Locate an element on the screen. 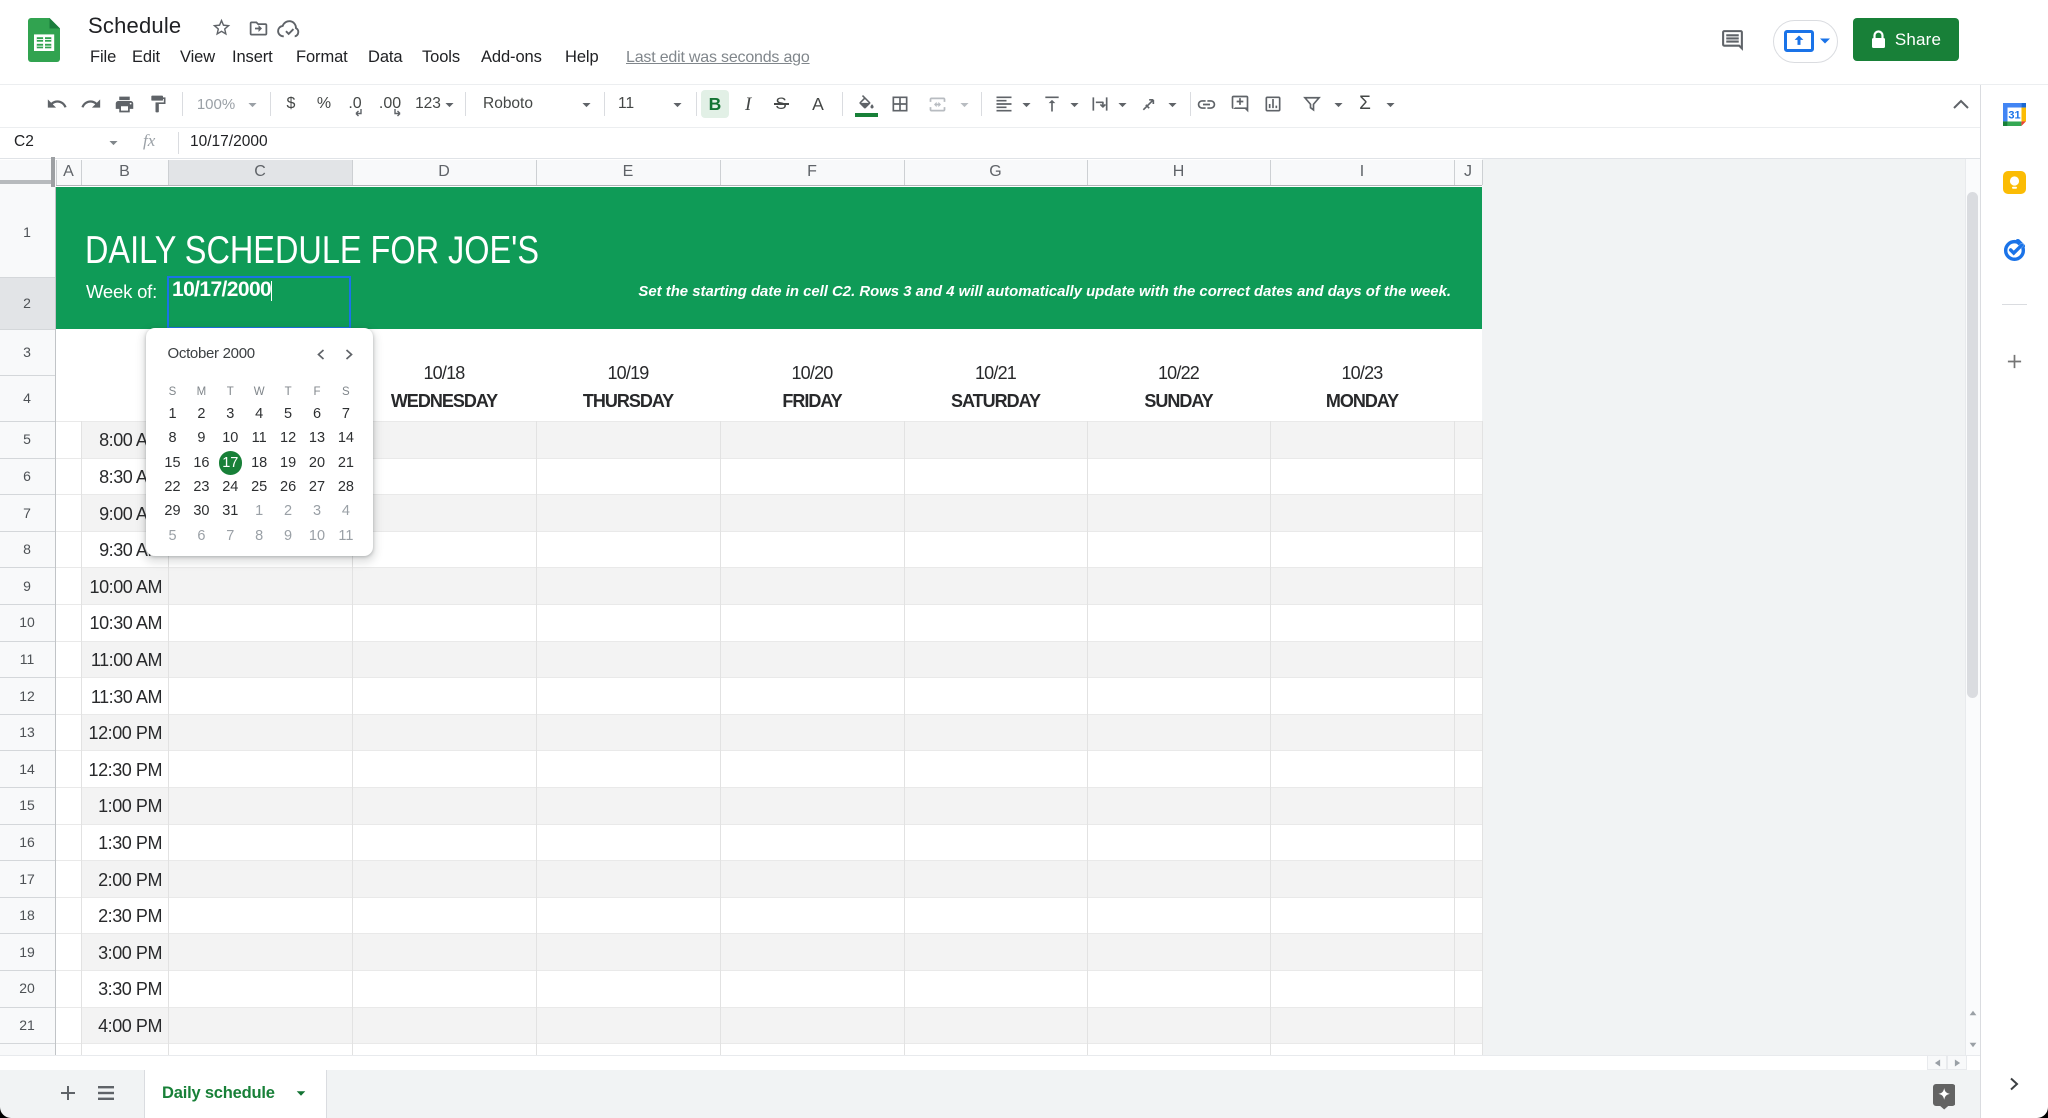 The image size is (2048, 1118). svg-text: 31 is located at coordinates (2014, 115).